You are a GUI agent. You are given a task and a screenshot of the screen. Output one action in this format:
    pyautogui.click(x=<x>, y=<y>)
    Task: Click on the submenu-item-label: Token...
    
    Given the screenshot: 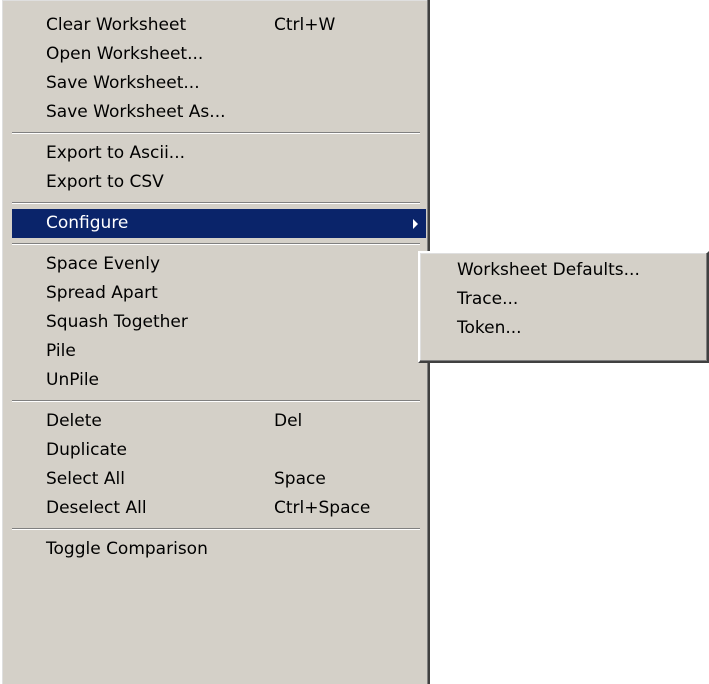 What is the action you would take?
    pyautogui.click(x=489, y=328)
    